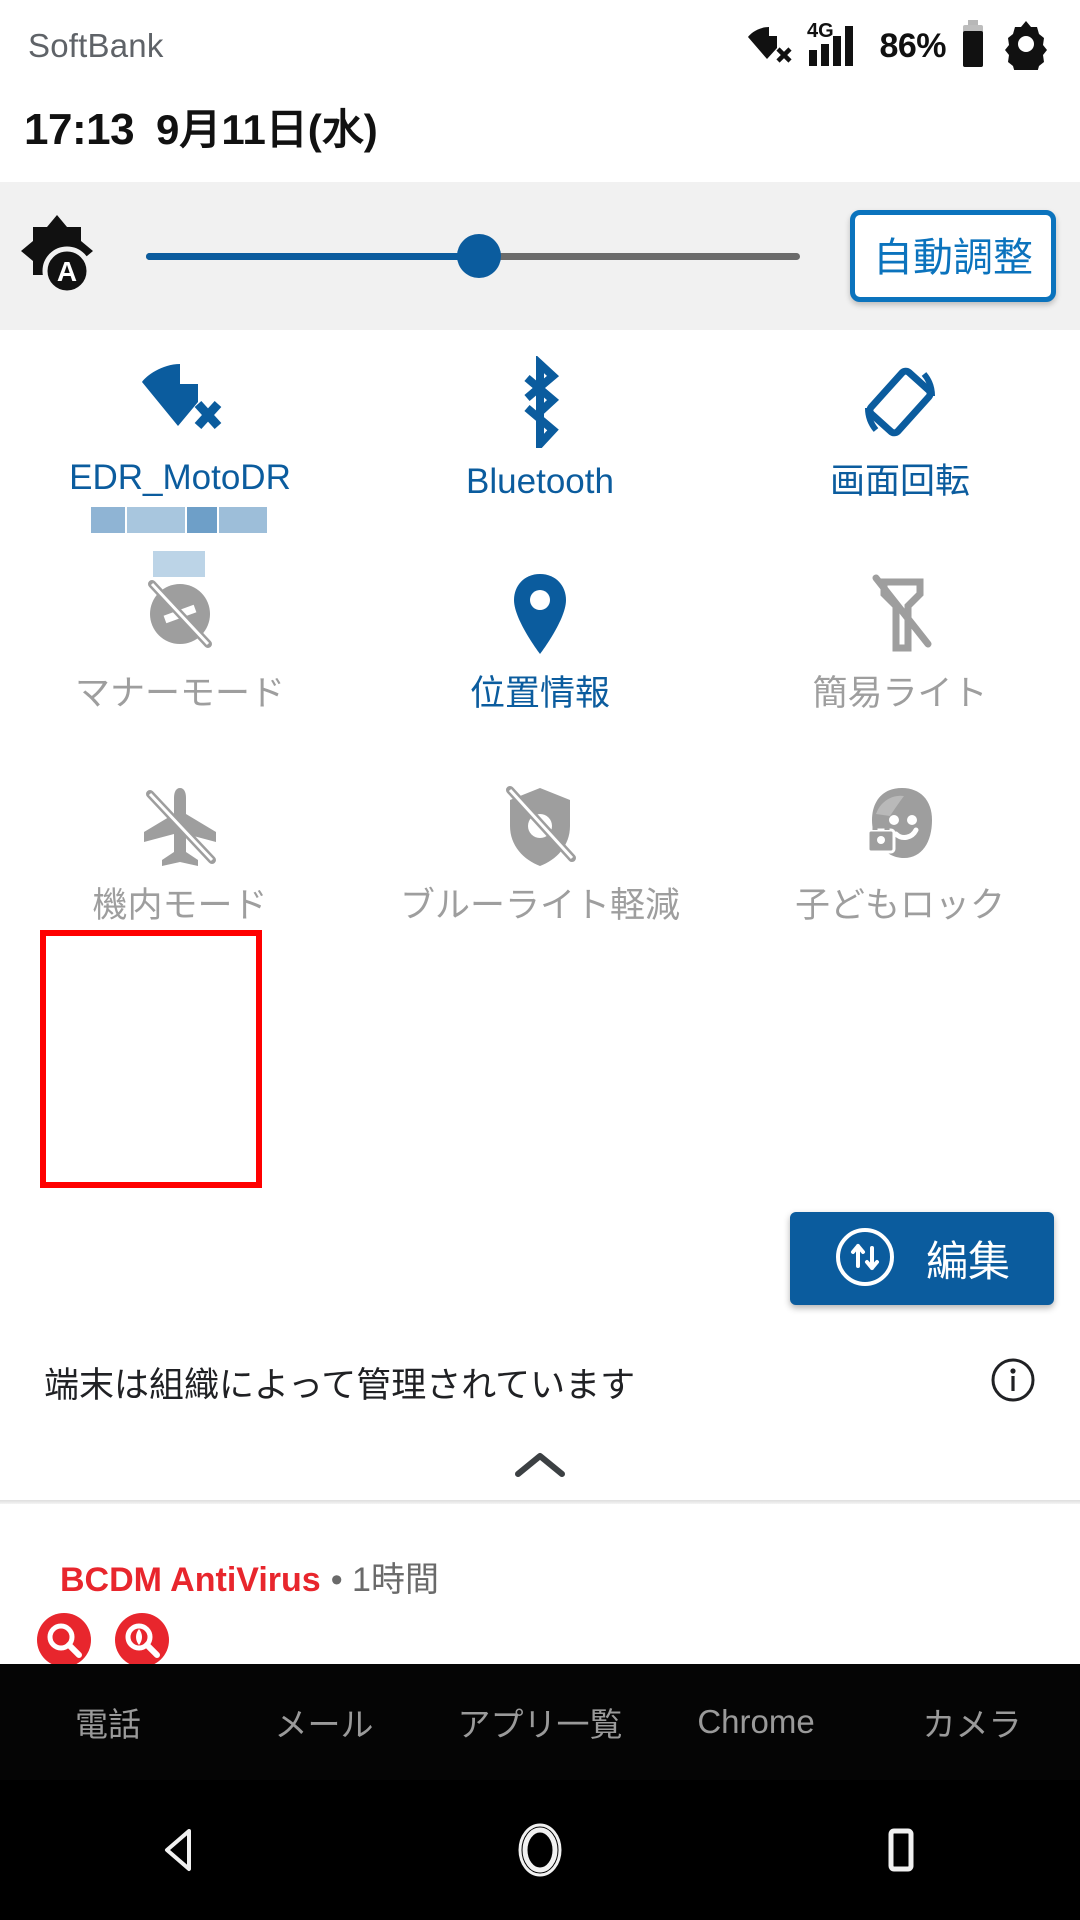  I want to click on dock-label: 電話, so click(108, 1724).